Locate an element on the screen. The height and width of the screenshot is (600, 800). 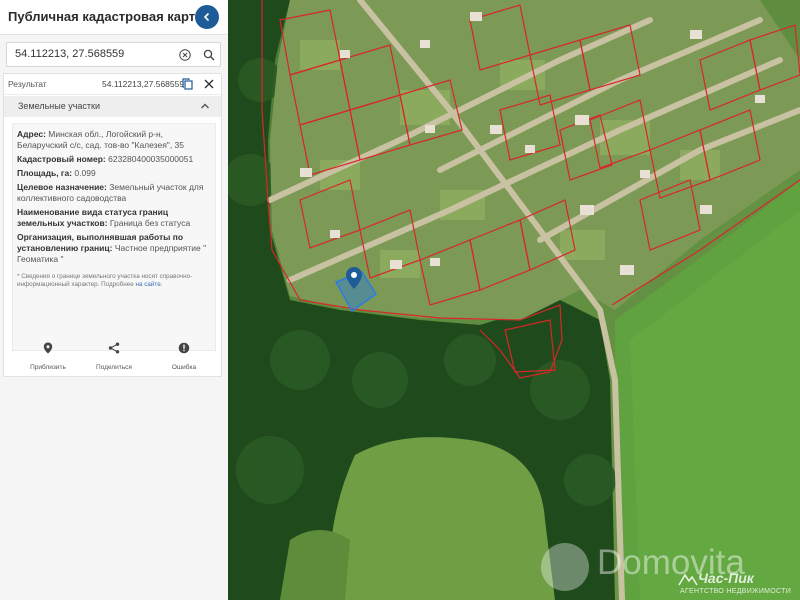
clear-search-button is located at coordinates (185, 55).